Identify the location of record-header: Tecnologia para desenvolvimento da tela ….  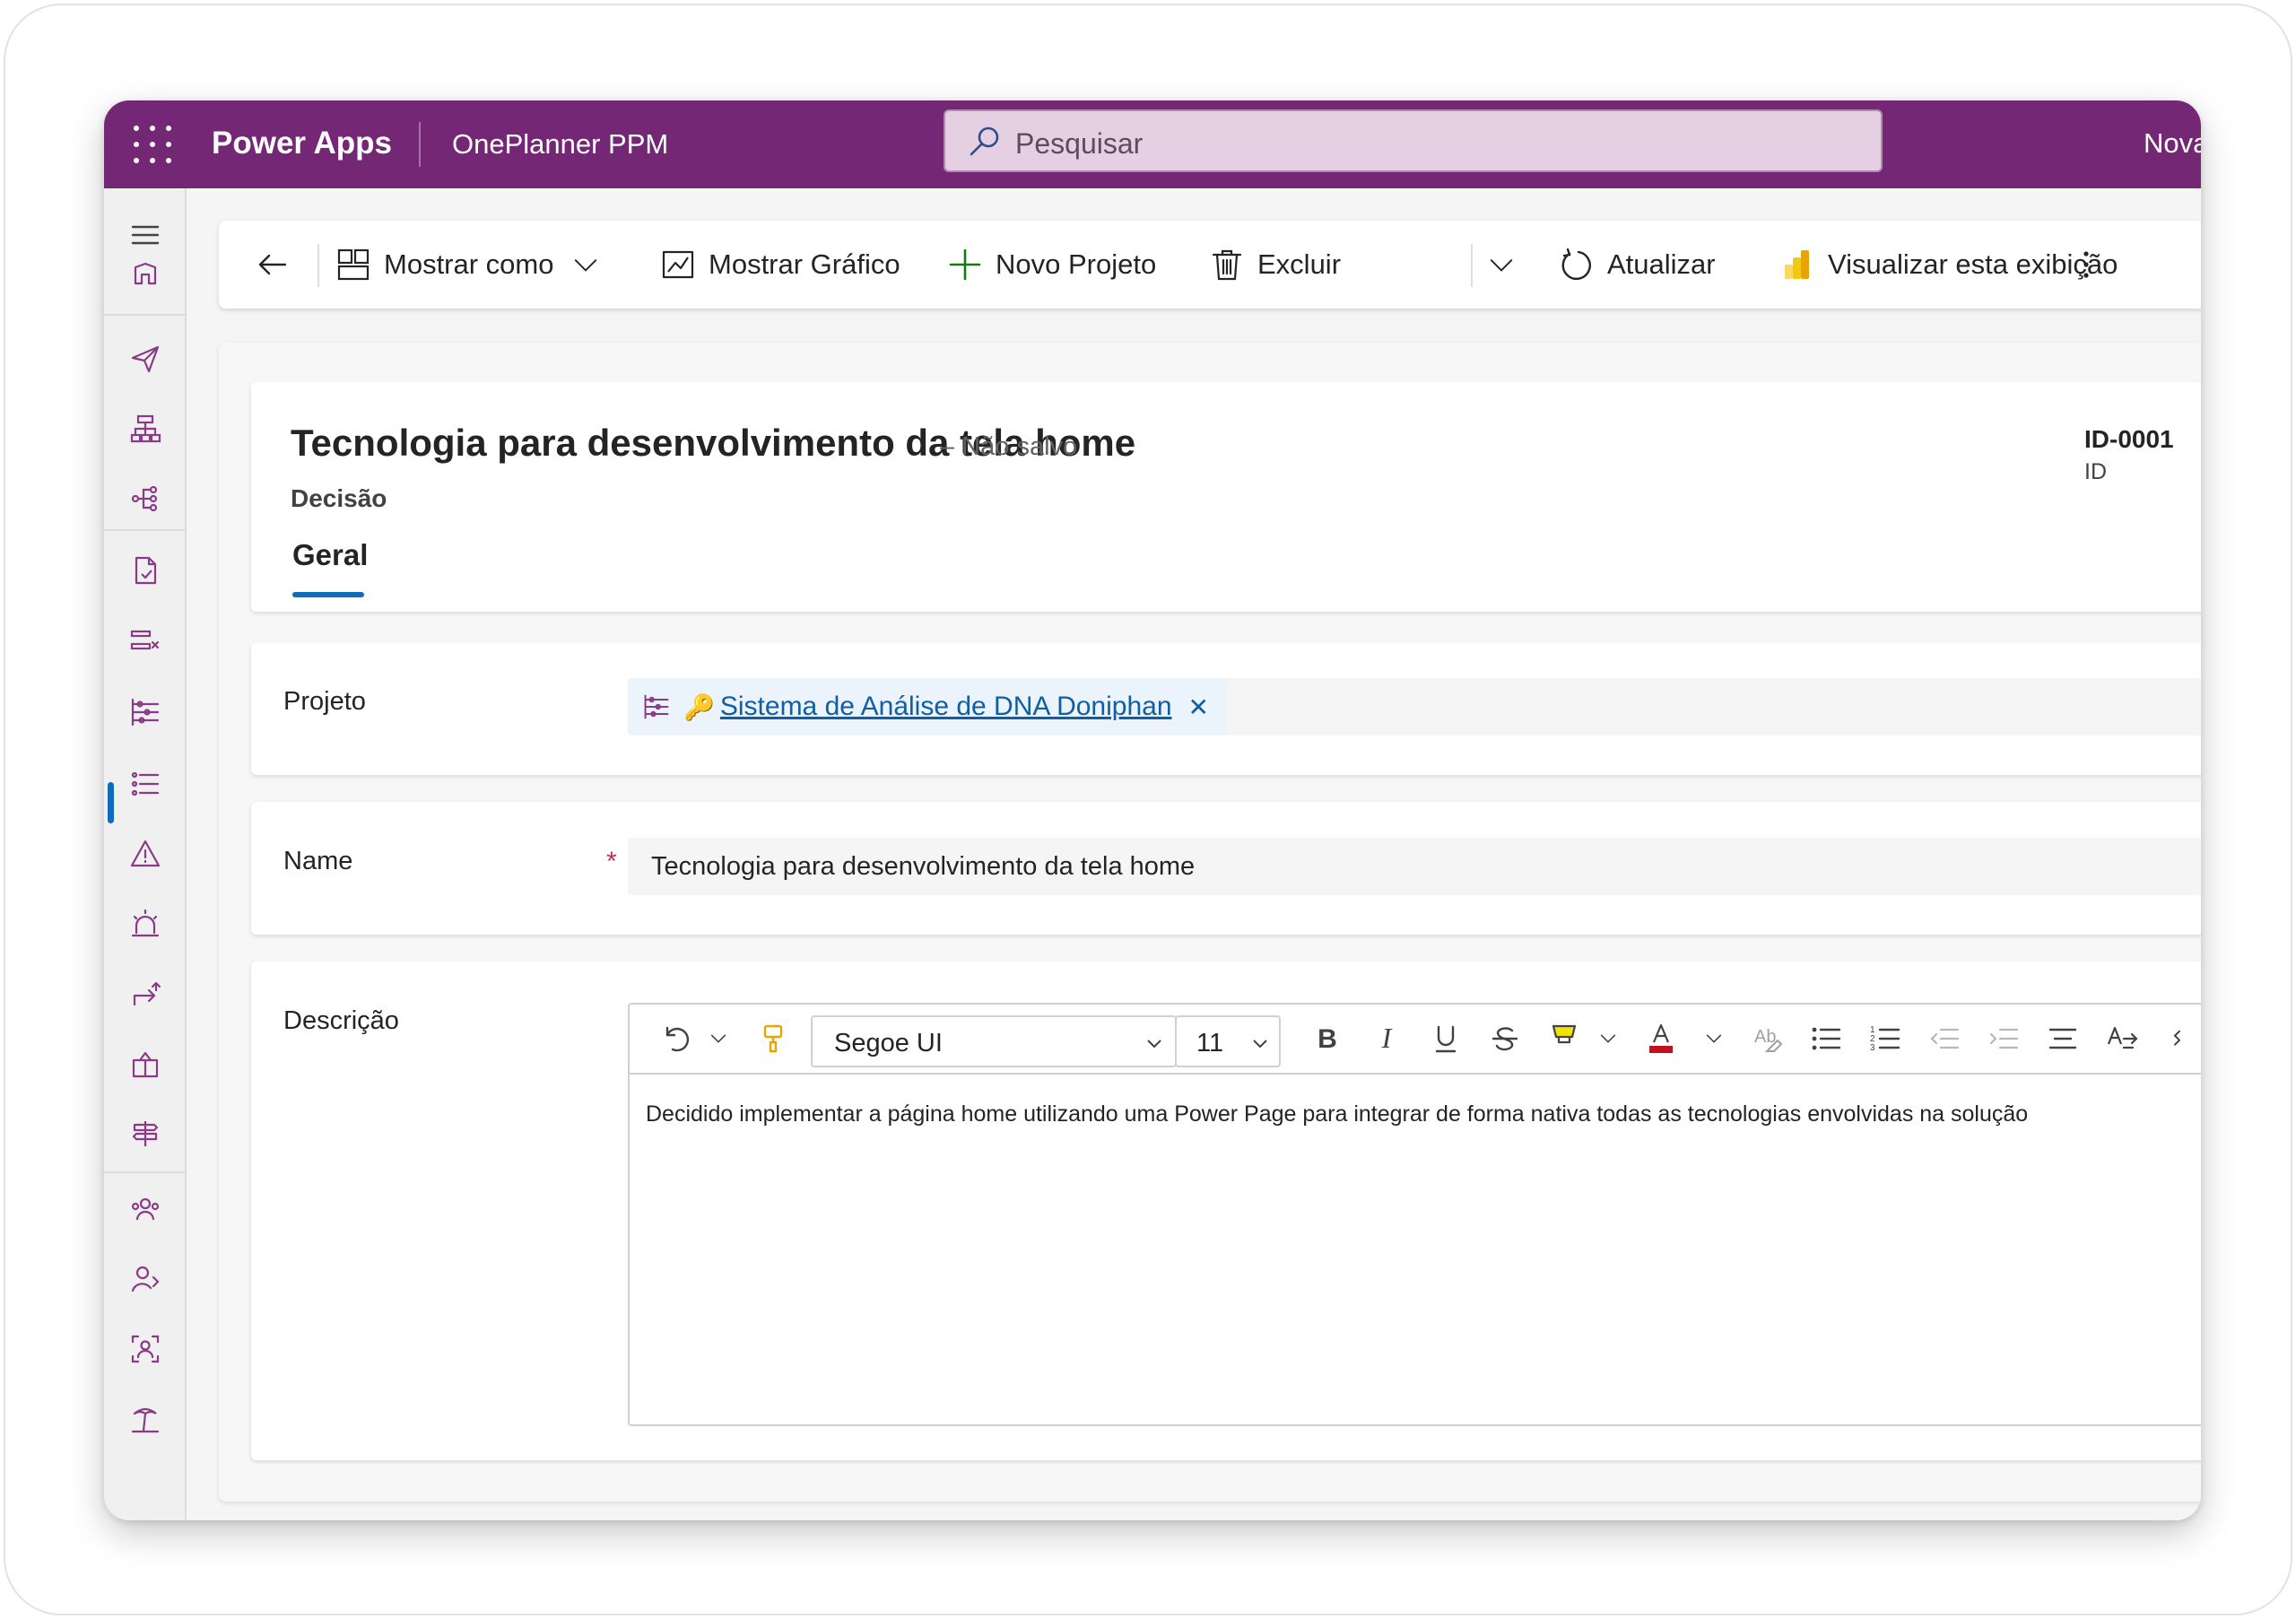
(1226, 497).